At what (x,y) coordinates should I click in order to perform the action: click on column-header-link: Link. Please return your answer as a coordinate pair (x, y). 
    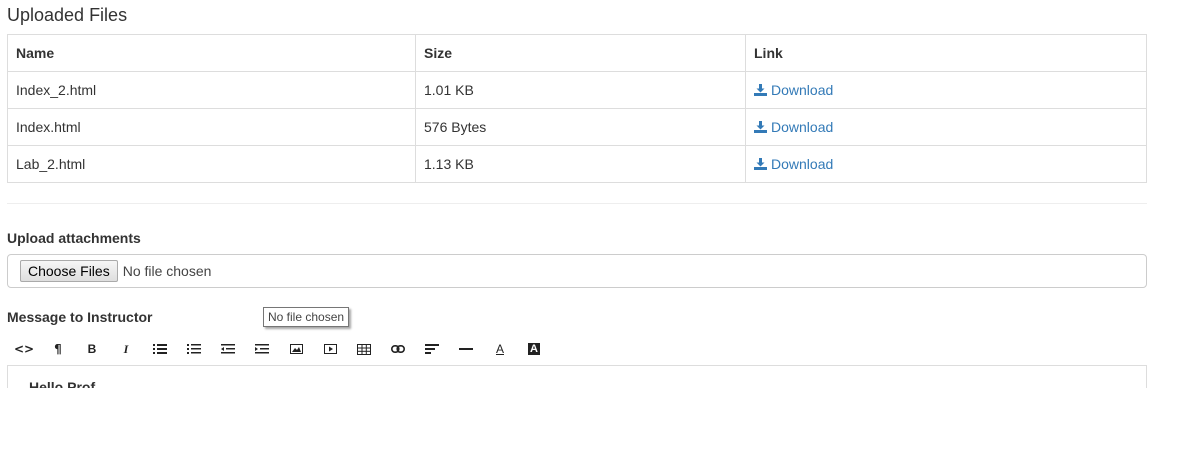
    Looking at the image, I should click on (946, 53).